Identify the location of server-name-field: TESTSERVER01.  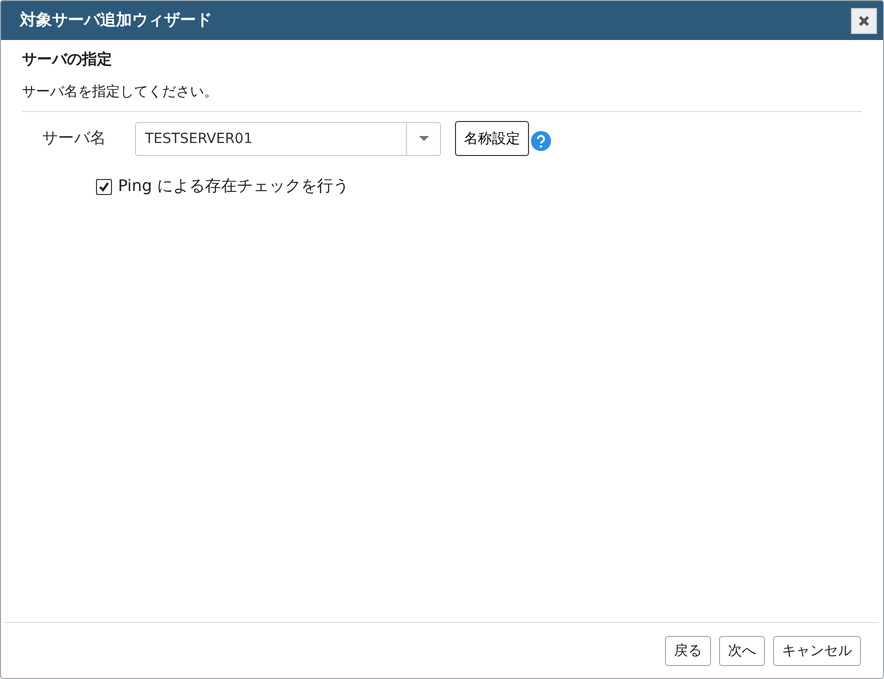
(271, 139).